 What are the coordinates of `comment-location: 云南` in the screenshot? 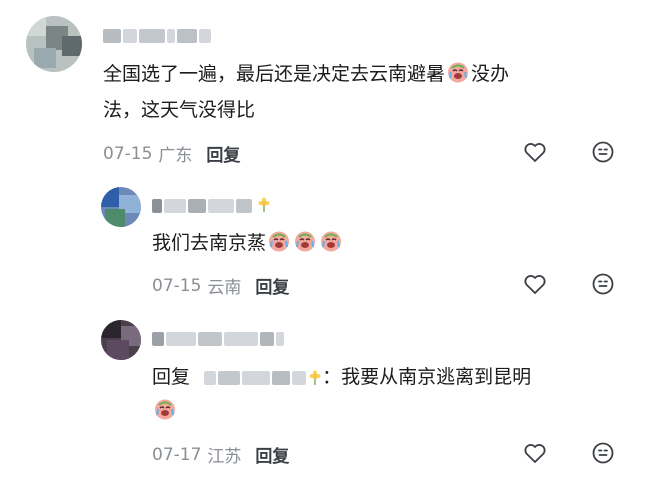 It's located at (224, 288).